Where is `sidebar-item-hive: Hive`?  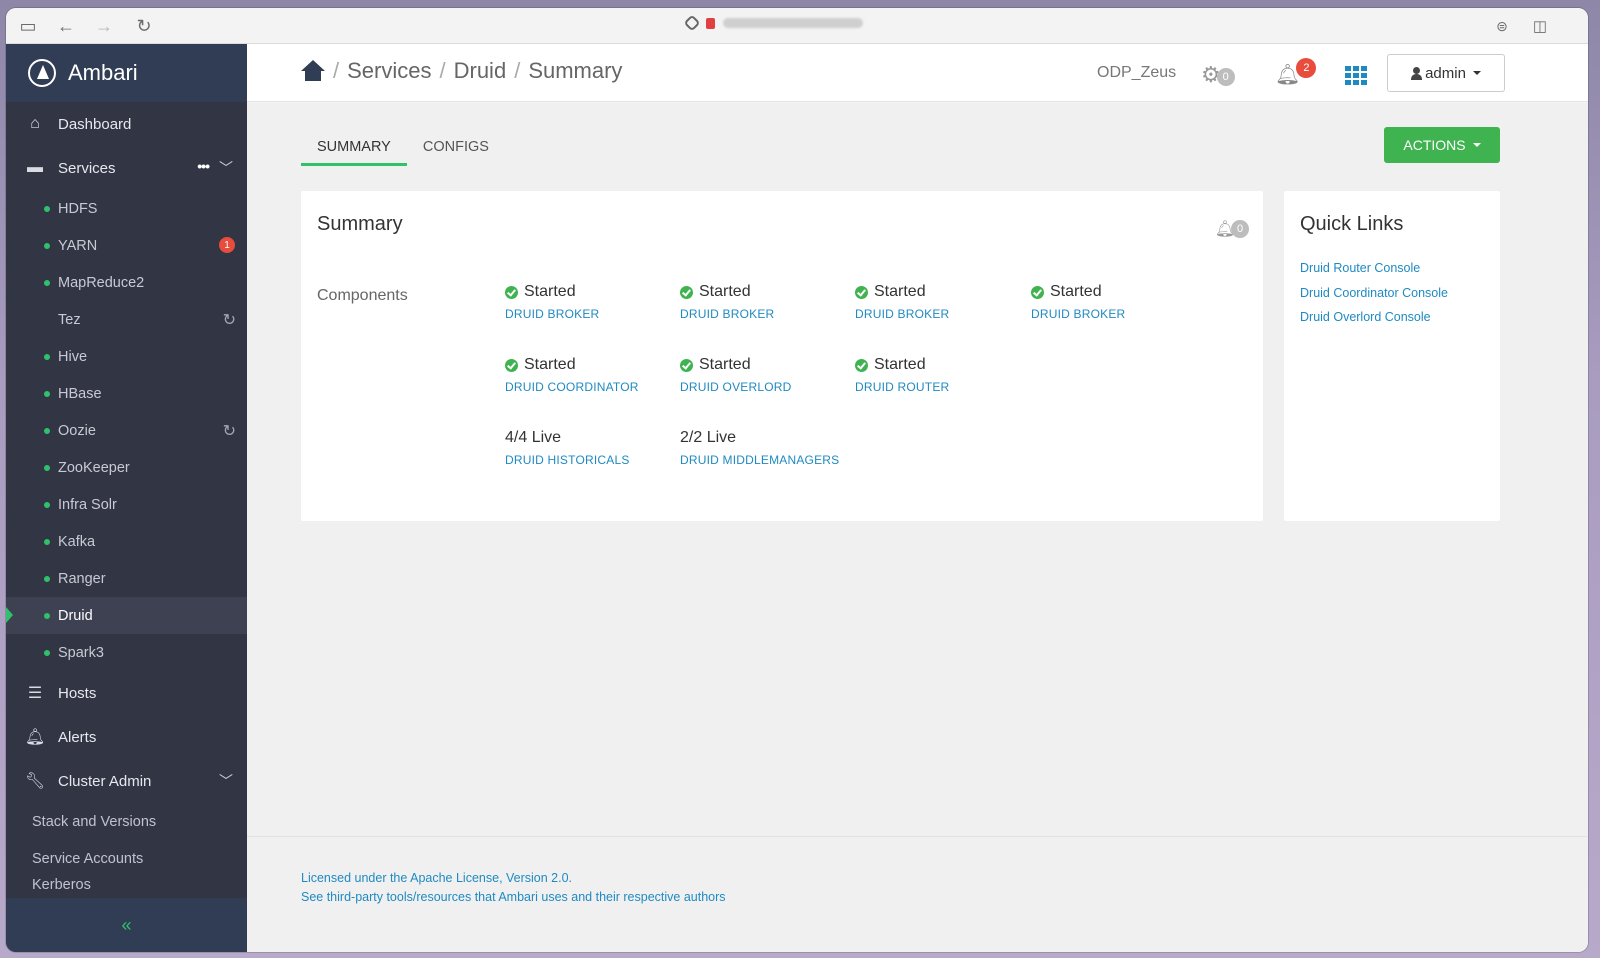
sidebar-item-hive: Hive is located at coordinates (126, 356).